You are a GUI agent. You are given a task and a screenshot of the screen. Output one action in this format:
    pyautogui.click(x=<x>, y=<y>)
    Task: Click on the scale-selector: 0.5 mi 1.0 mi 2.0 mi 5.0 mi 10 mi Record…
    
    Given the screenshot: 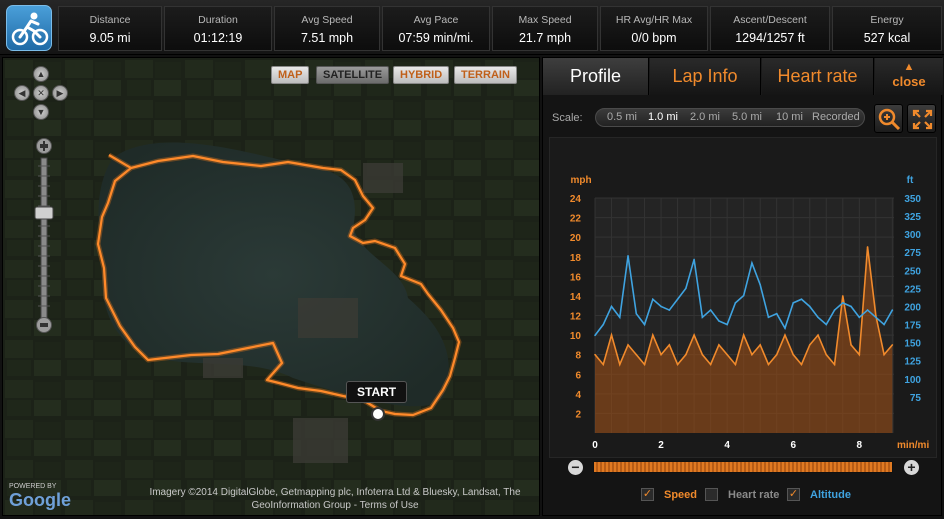 What is the action you would take?
    pyautogui.click(x=730, y=117)
    